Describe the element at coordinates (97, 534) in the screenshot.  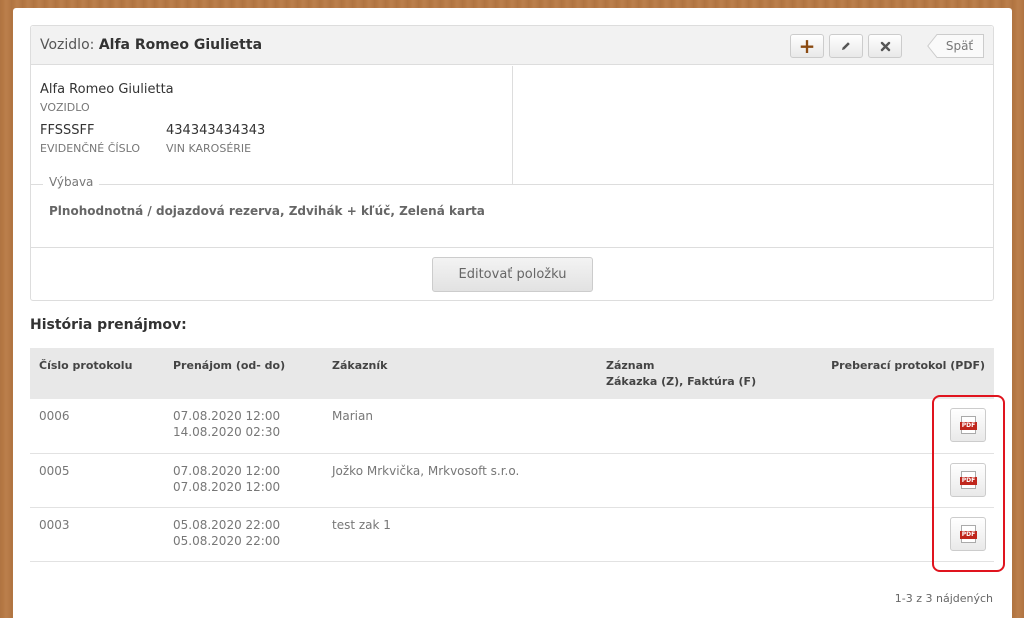
I see `cell-protocol: 0003` at that location.